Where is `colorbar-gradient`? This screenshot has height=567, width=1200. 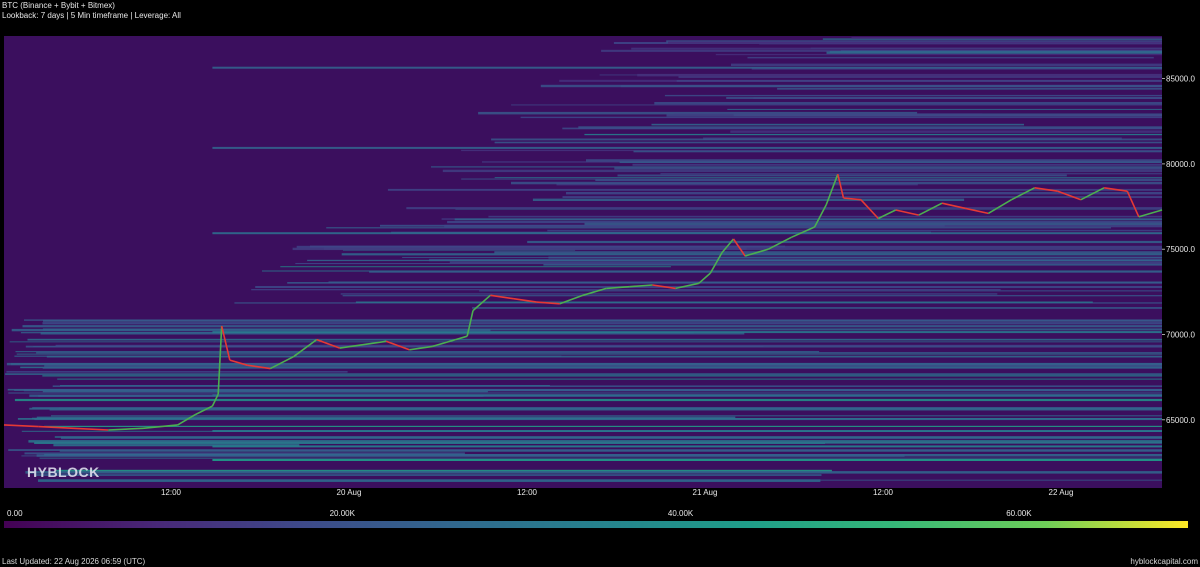
colorbar-gradient is located at coordinates (596, 524).